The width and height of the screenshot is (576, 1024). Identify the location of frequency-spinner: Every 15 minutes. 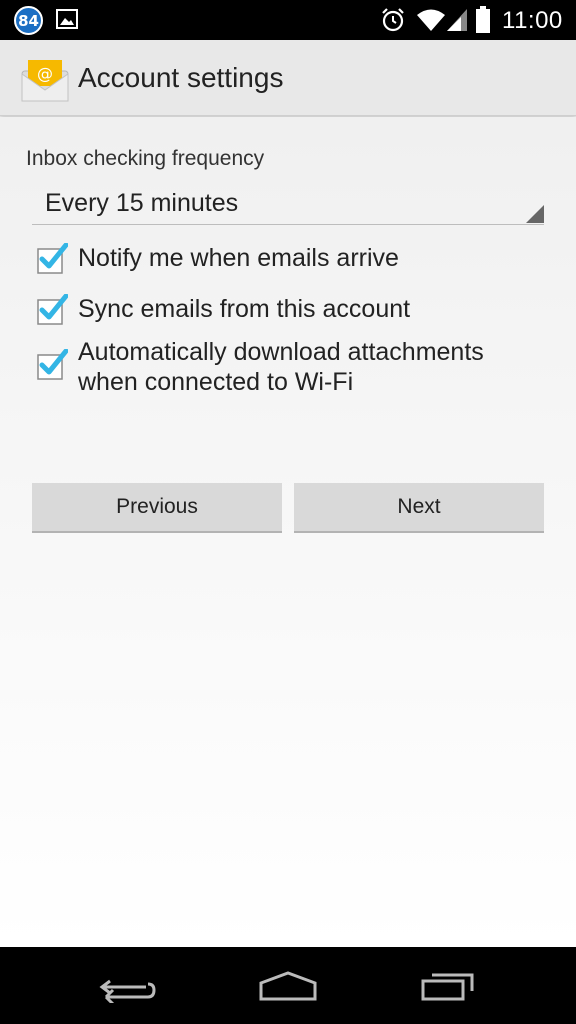
(288, 204).